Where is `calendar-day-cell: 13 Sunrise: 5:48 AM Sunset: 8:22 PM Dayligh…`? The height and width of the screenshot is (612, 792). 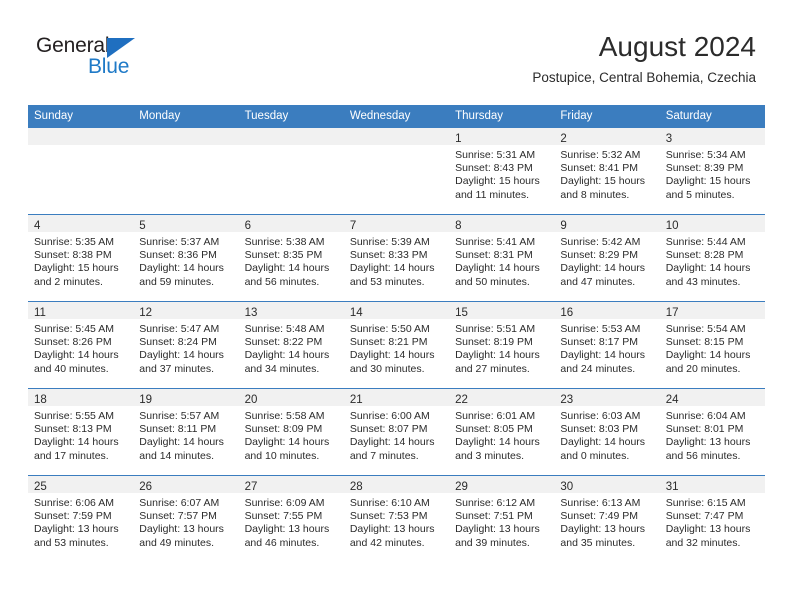 calendar-day-cell: 13 Sunrise: 5:48 AM Sunset: 8:22 PM Dayligh… is located at coordinates (291, 345).